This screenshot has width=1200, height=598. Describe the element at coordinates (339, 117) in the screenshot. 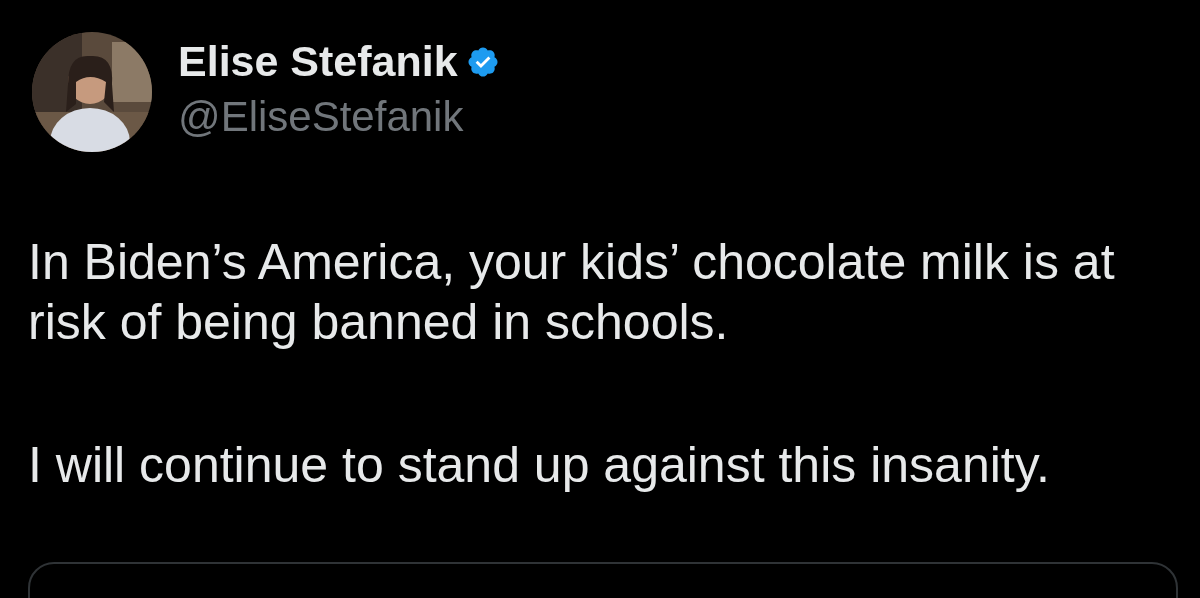

I see `author-handle: @EliseStefanik` at that location.